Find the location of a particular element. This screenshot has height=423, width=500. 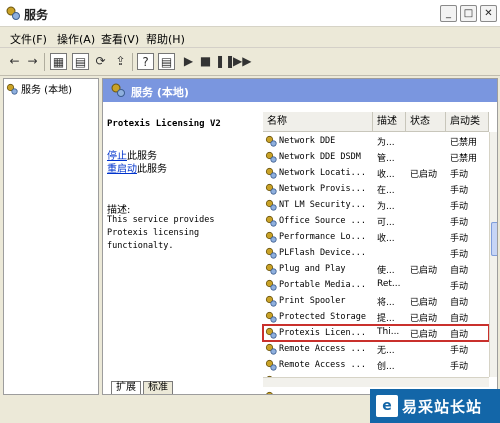

maximize-button: □ is located at coordinates (468, 13).